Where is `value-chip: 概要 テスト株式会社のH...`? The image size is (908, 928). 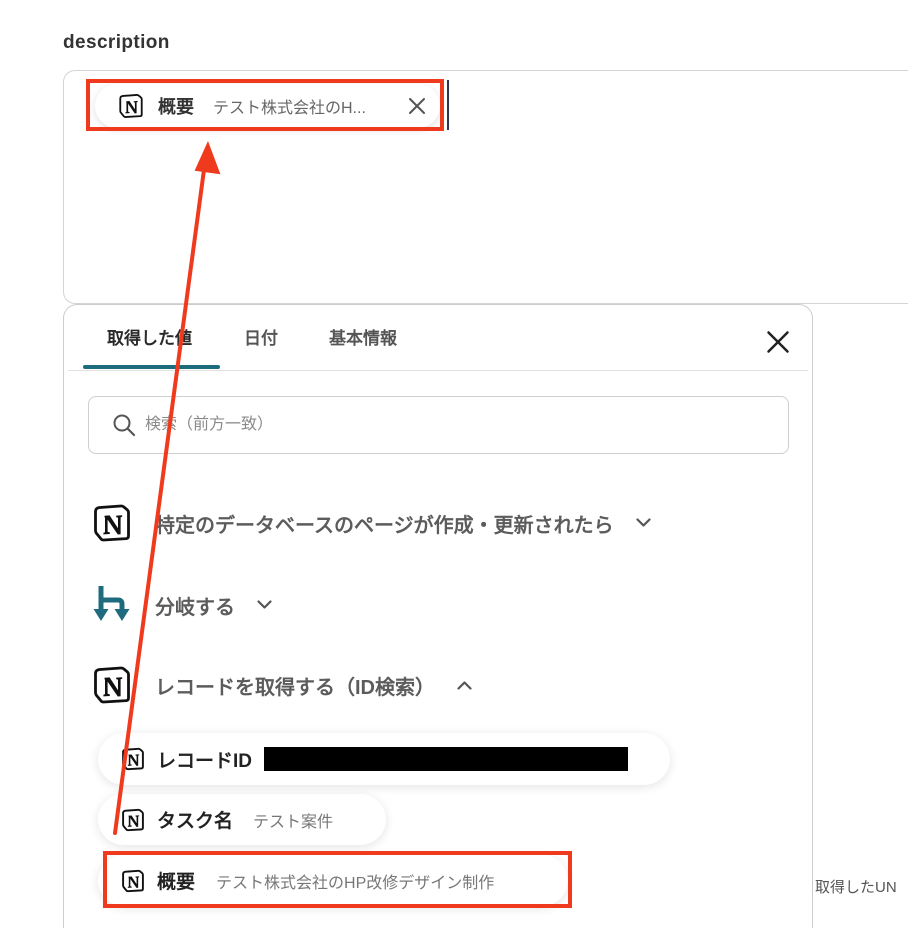 value-chip: 概要 テスト株式会社のH... is located at coordinates (267, 106).